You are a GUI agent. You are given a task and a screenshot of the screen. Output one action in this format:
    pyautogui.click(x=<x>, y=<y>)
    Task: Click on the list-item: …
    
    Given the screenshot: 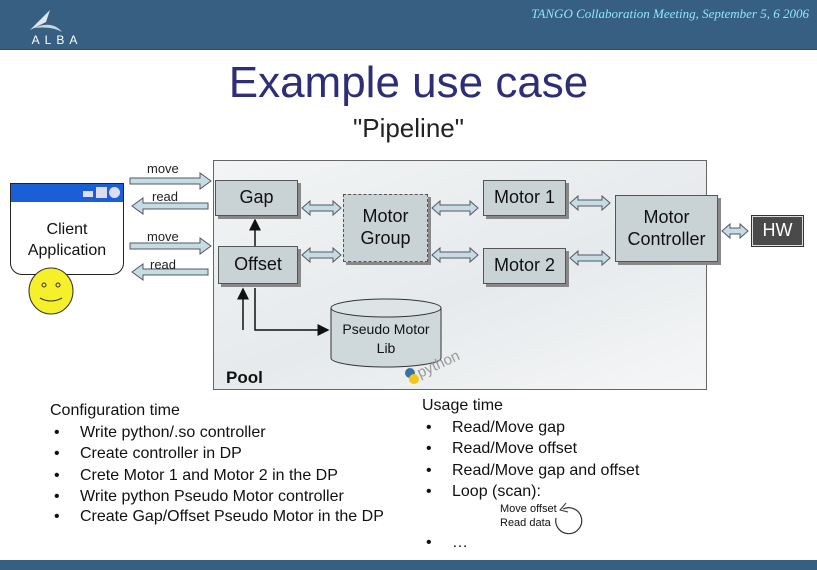 What is the action you would take?
    pyautogui.click(x=445, y=543)
    